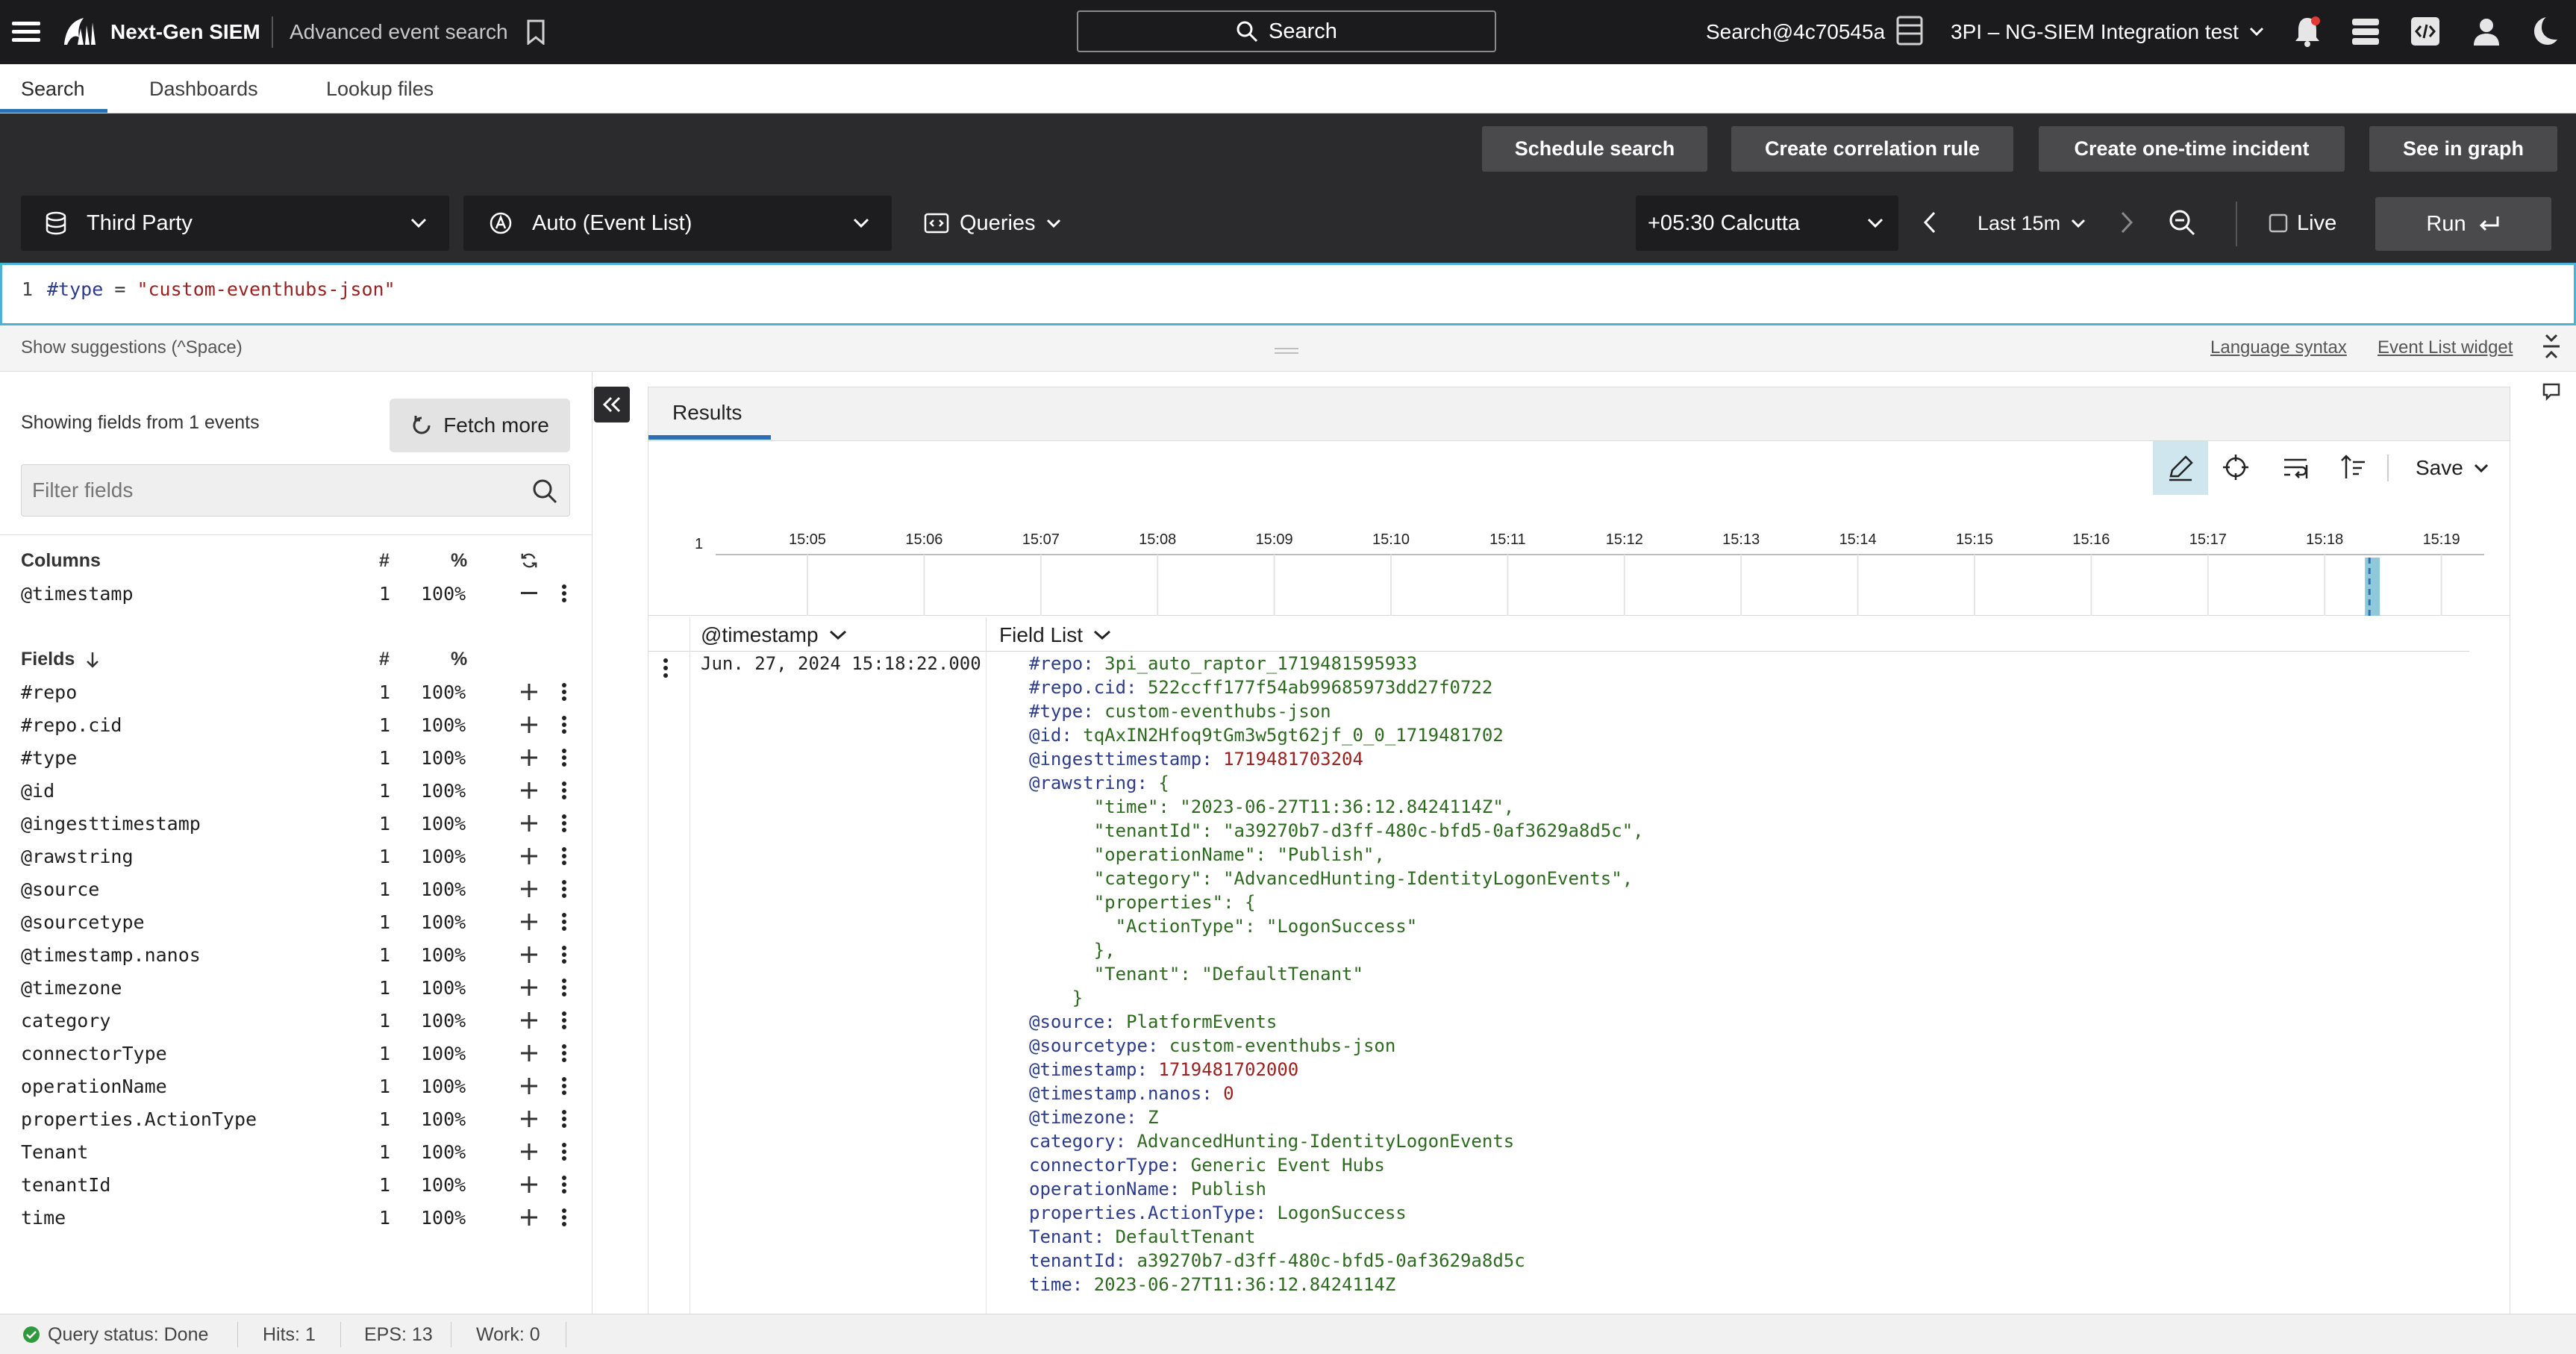 The width and height of the screenshot is (2576, 1354). Describe the element at coordinates (841, 663) in the screenshot. I see `event-timestamp: Jun. 27, 2024 15:18:22.000` at that location.